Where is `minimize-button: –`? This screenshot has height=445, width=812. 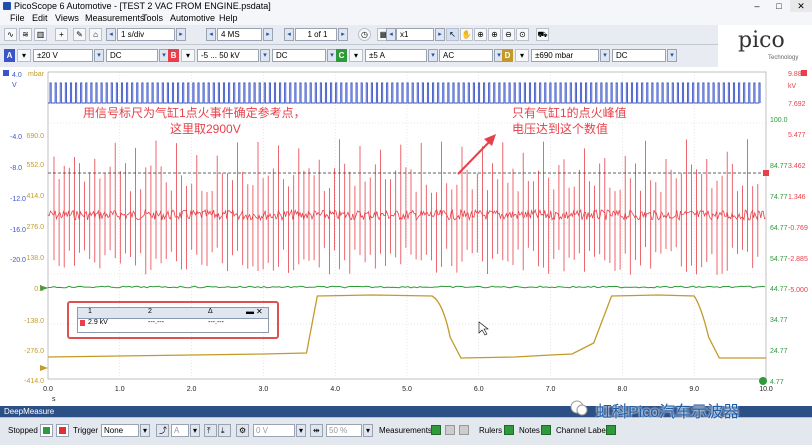 minimize-button: – is located at coordinates (757, 6).